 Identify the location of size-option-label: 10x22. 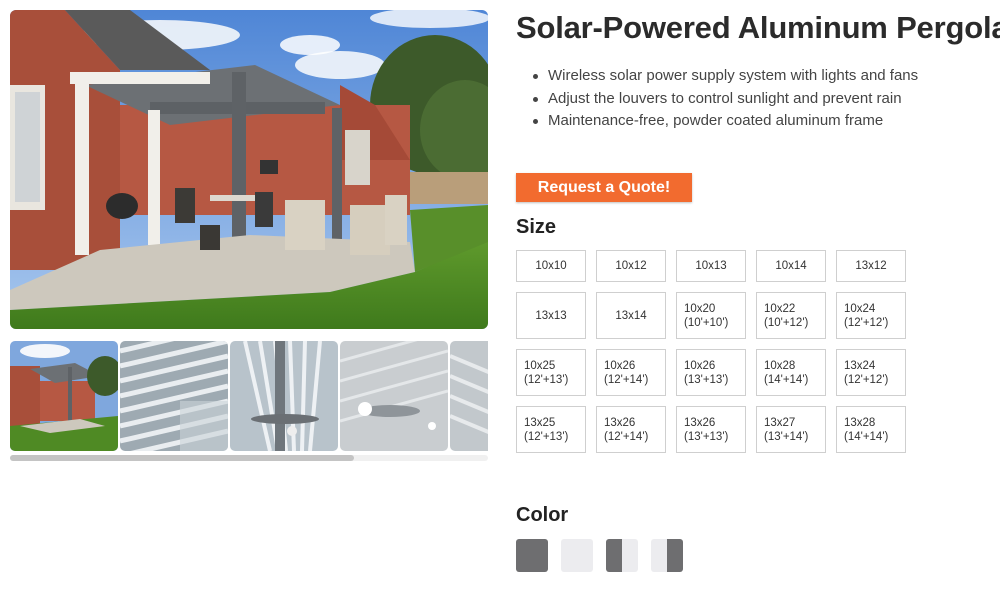
(780, 308).